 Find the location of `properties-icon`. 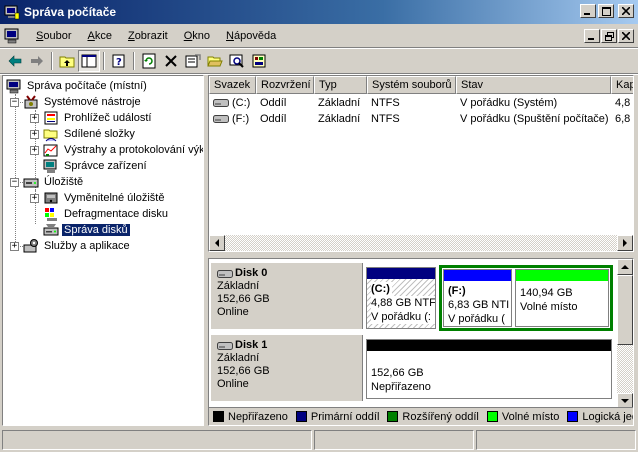

properties-icon is located at coordinates (193, 61).